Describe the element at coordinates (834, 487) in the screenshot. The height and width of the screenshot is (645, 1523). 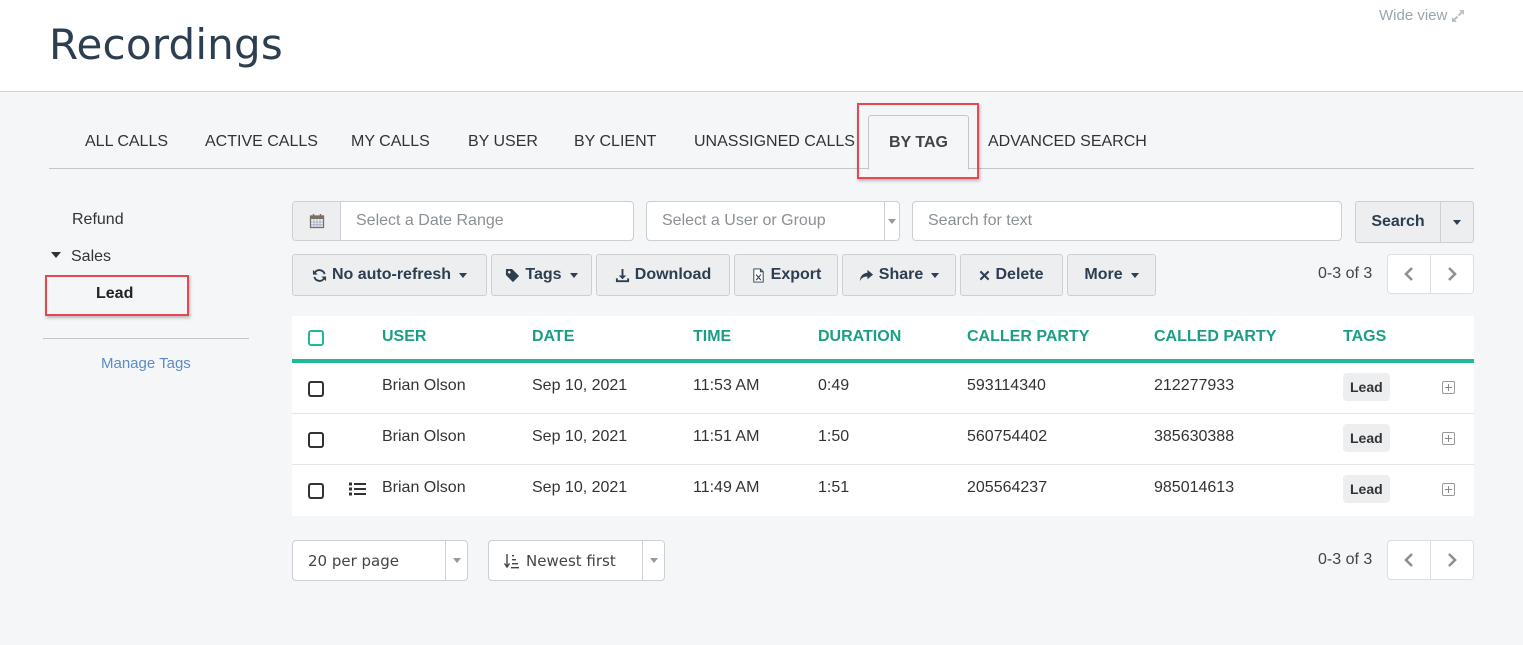
I see `cell-duration: 1:51` at that location.